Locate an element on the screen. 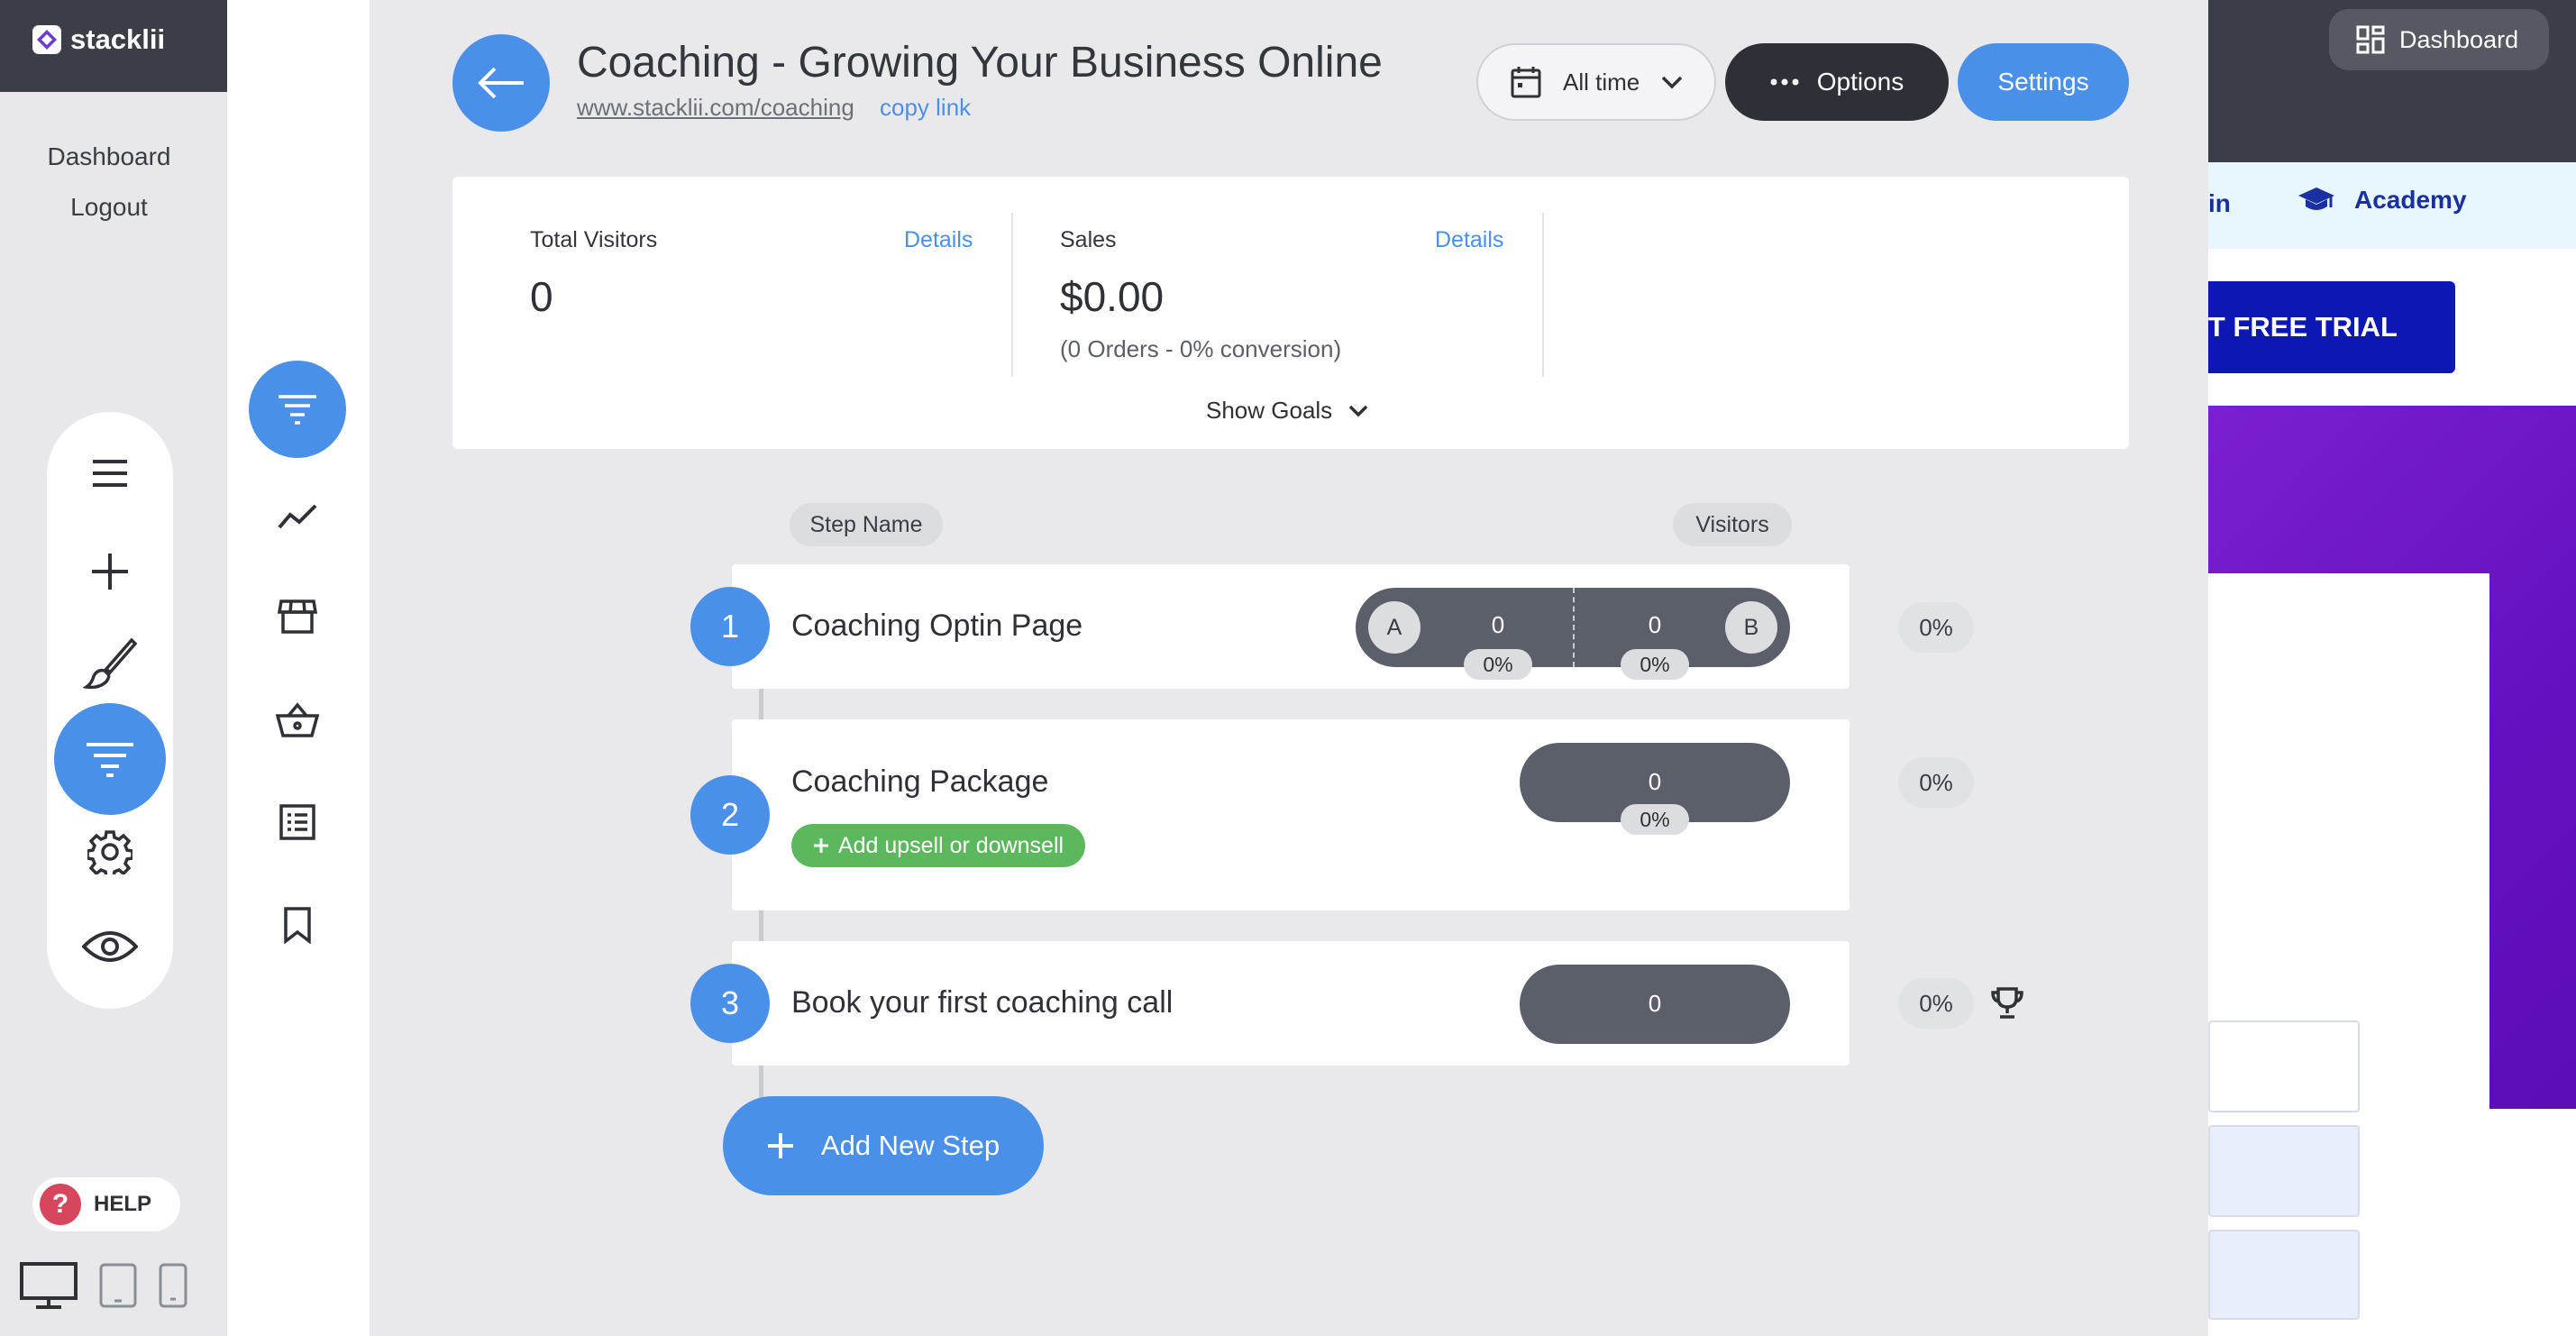  variant-b-percent: 0% is located at coordinates (1655, 664).